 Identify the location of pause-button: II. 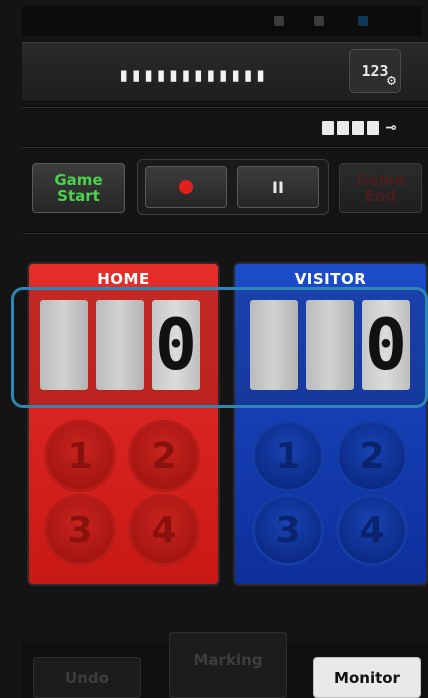
(278, 187).